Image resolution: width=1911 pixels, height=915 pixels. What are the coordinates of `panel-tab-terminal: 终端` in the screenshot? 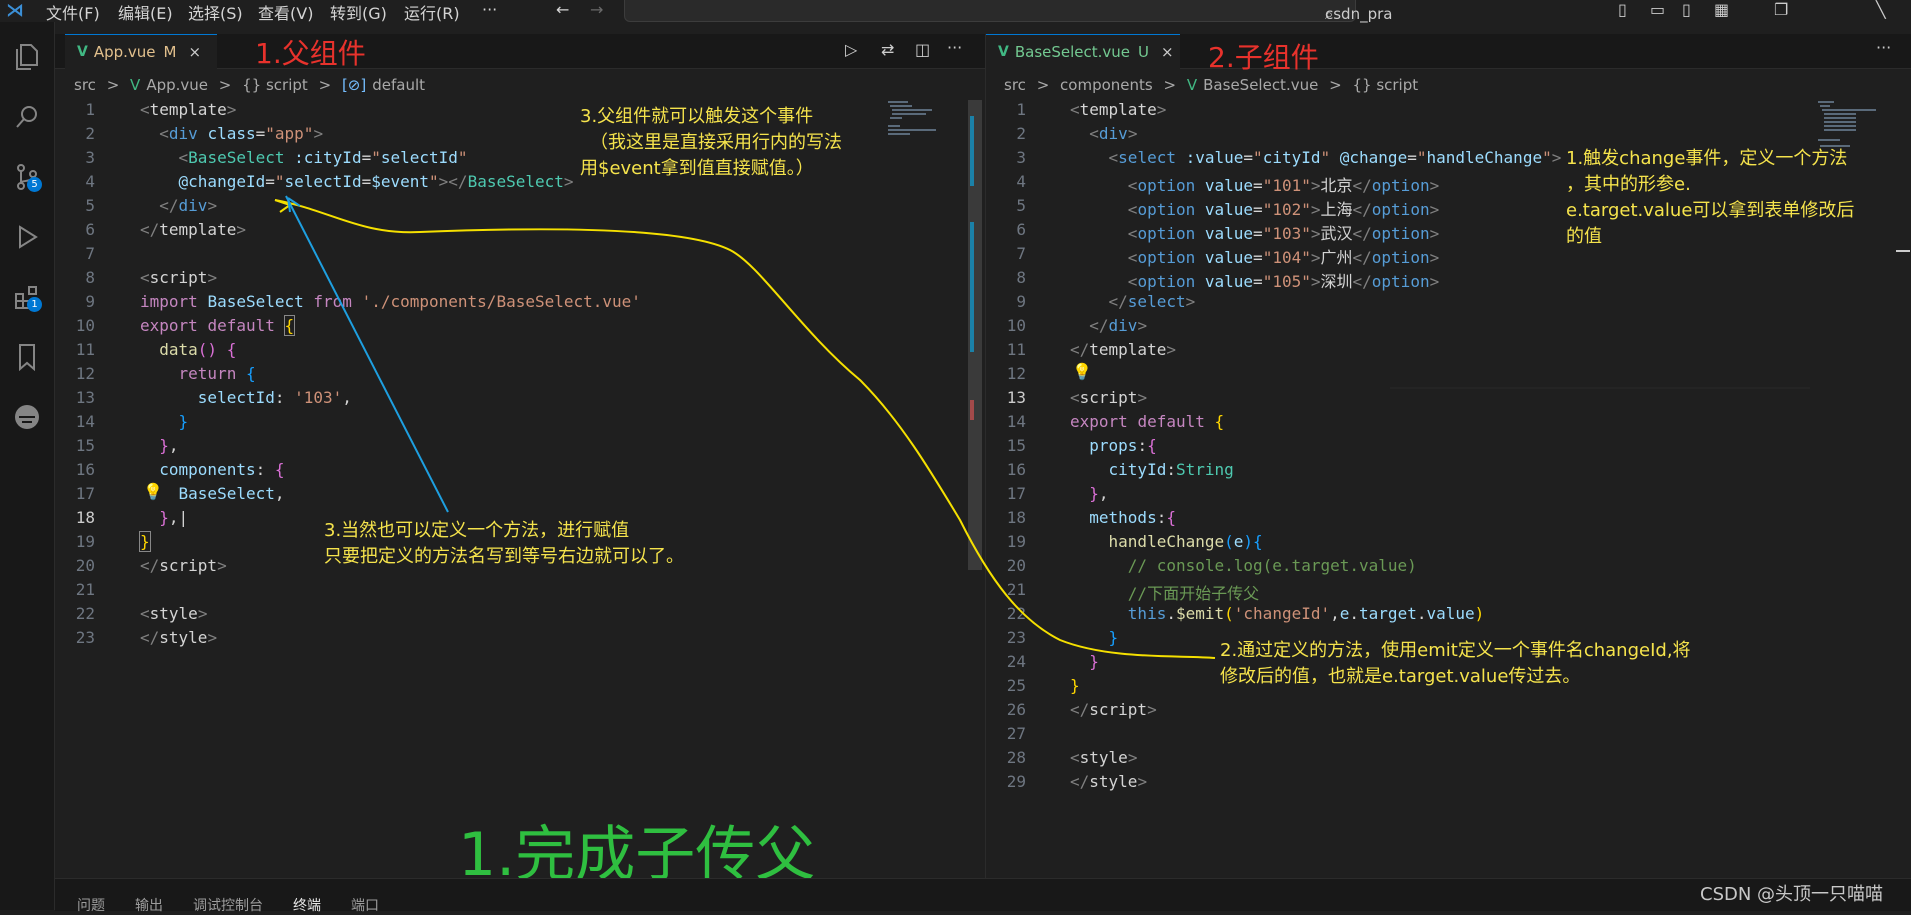 It's located at (307, 905).